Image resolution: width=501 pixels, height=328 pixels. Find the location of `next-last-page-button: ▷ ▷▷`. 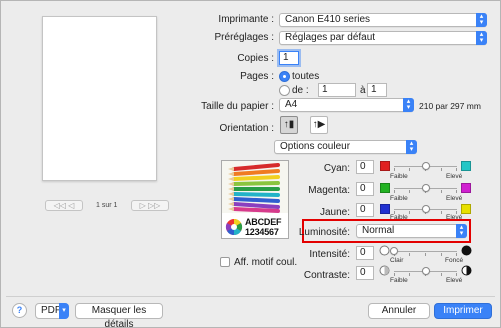

next-last-page-button: ▷ ▷▷ is located at coordinates (150, 205).